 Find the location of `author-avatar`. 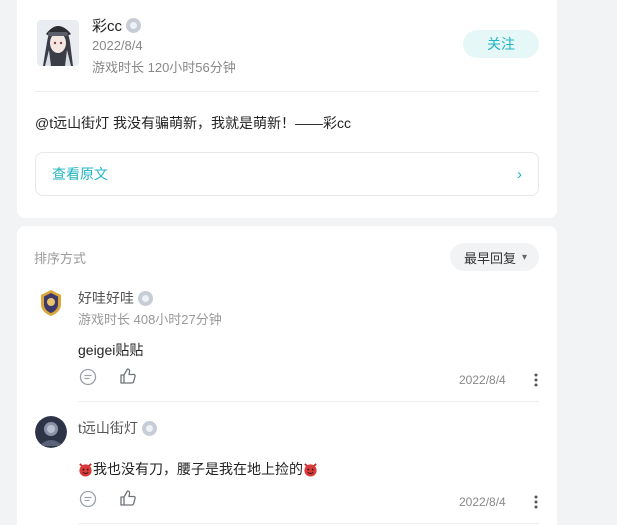

author-avatar is located at coordinates (58, 43).